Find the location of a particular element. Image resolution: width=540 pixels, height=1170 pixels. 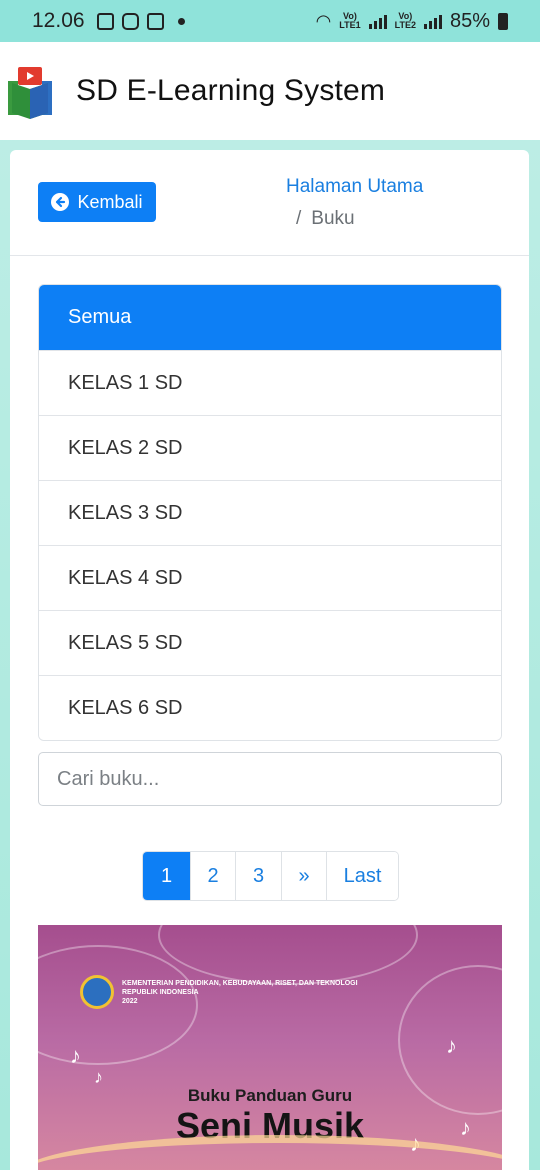

search-input is located at coordinates (270, 779).